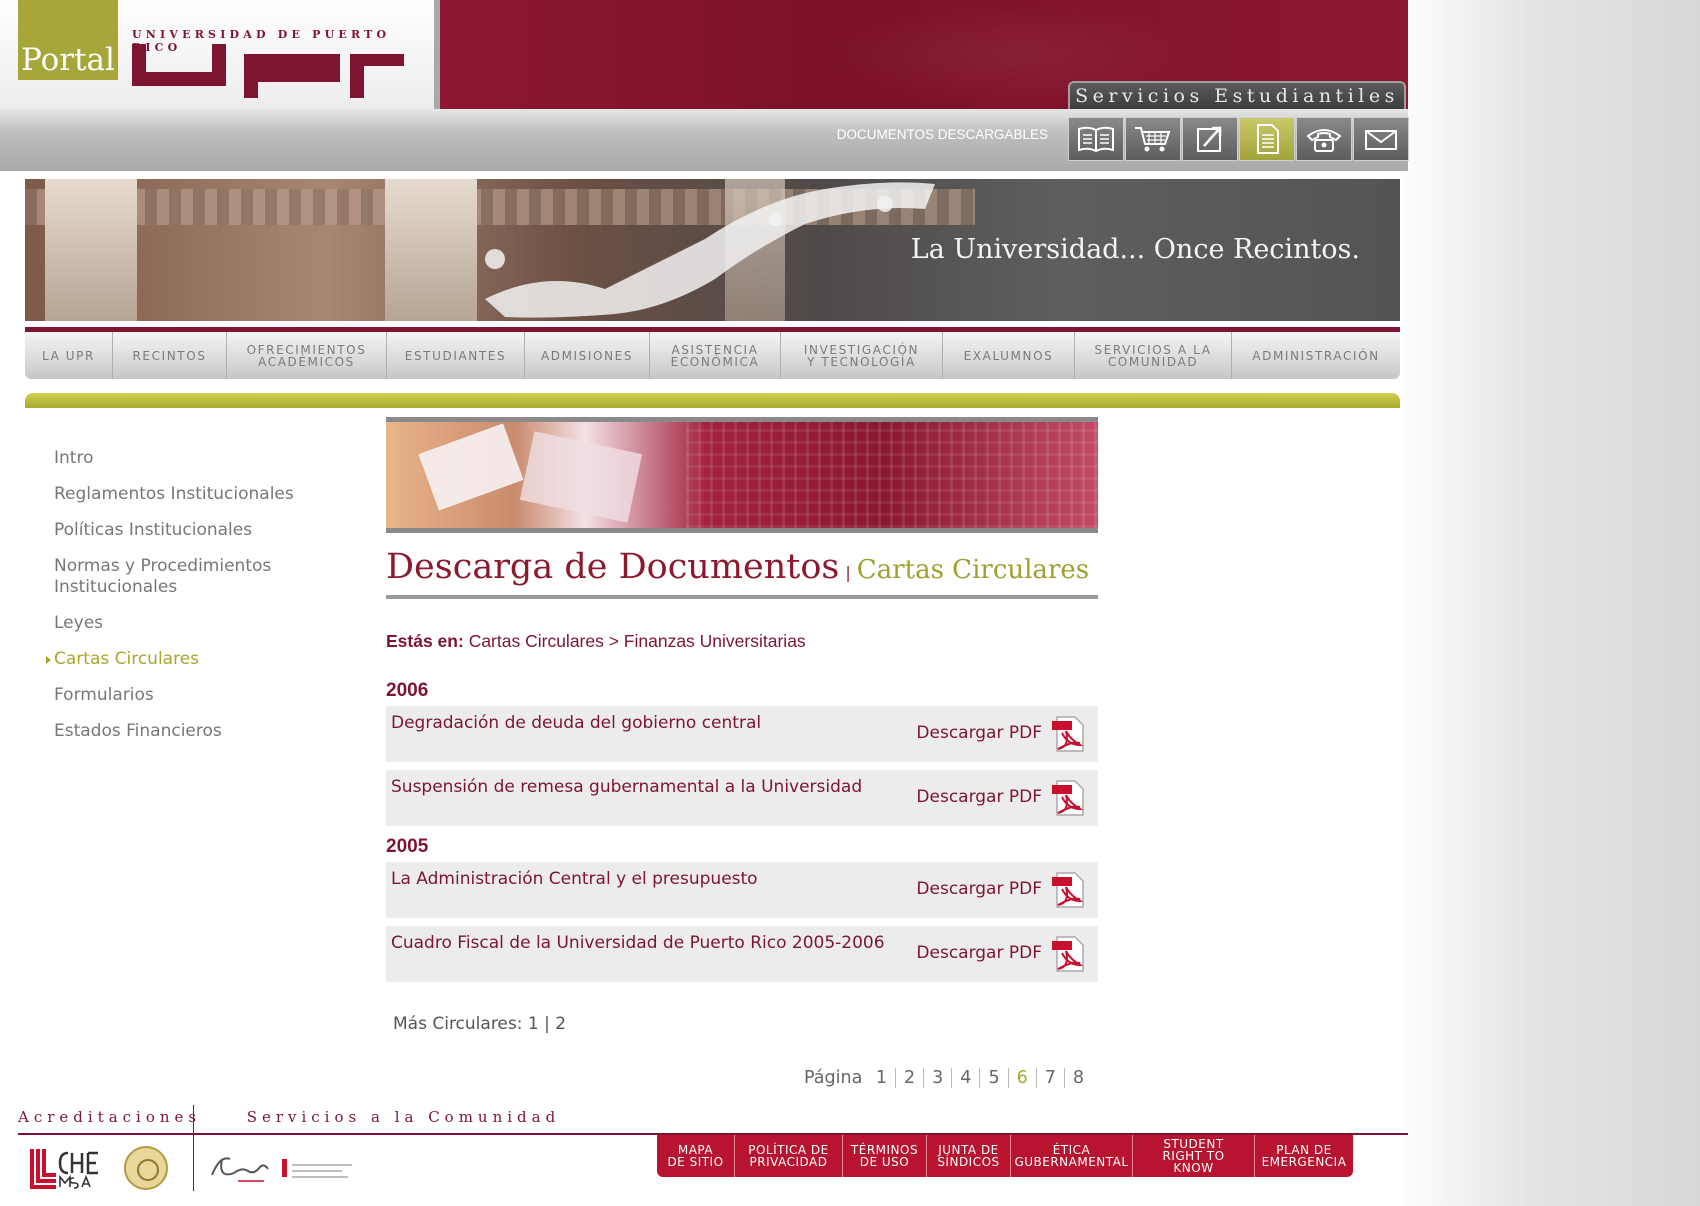 The image size is (1700, 1206). What do you see at coordinates (425, 641) in the screenshot?
I see `breadcrumb-prefix: Estás en:` at bounding box center [425, 641].